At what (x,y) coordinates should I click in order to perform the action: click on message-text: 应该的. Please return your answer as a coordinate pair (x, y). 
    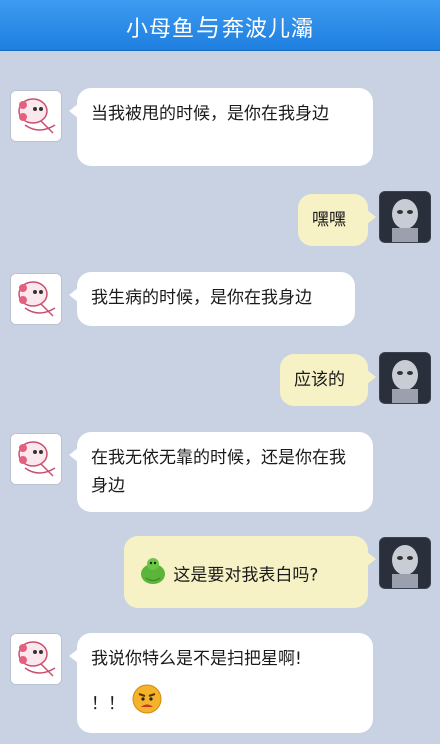
    Looking at the image, I should click on (319, 380).